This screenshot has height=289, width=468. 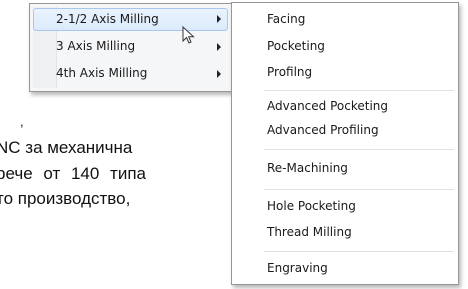 What do you see at coordinates (323, 130) in the screenshot?
I see `menu-item-label: Advanced Profiling` at bounding box center [323, 130].